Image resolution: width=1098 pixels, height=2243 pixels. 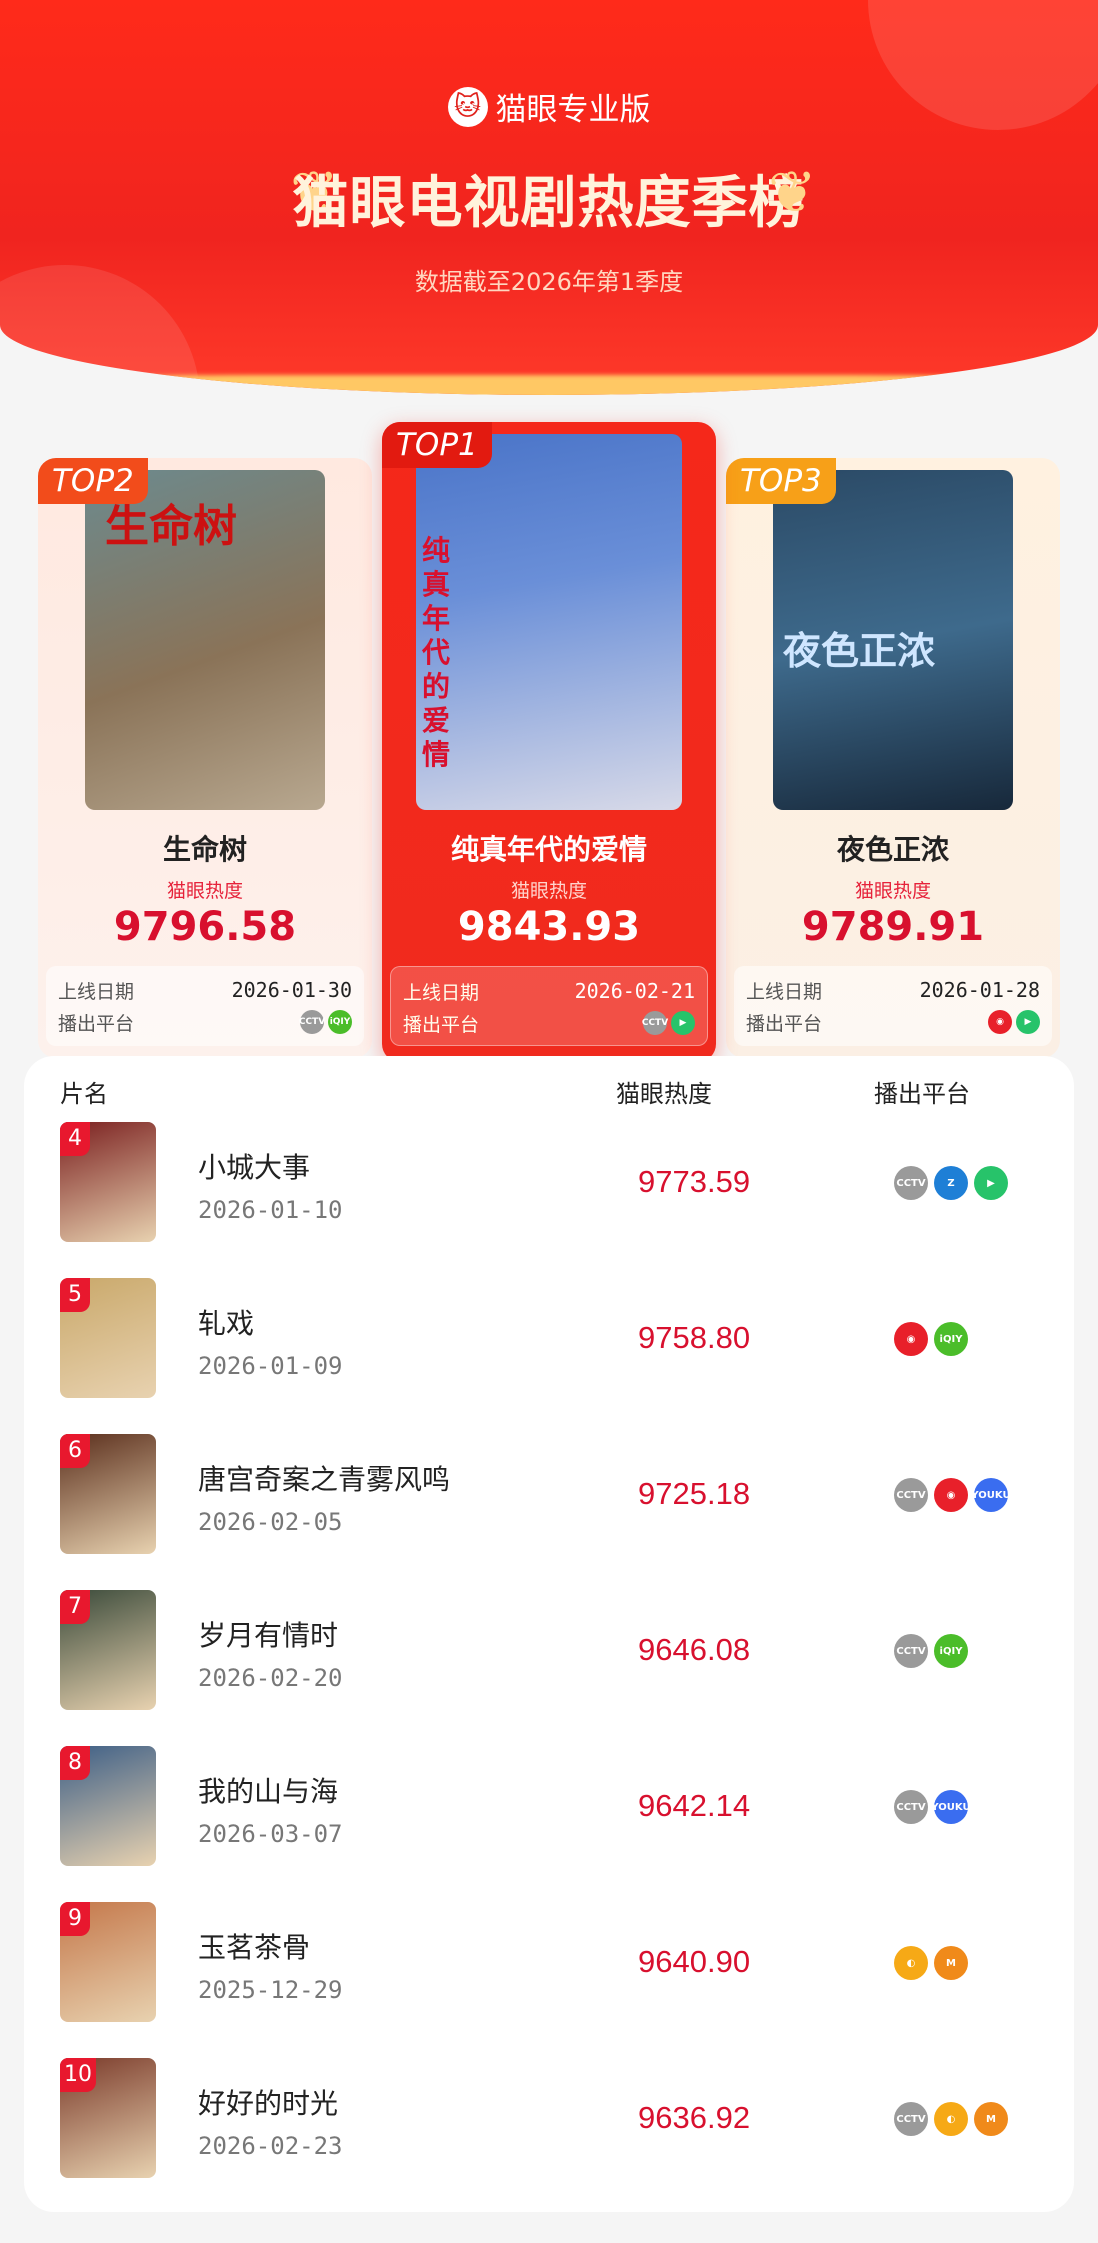 I want to click on page-title: 猫眼电视剧热度季榜, so click(x=549, y=203).